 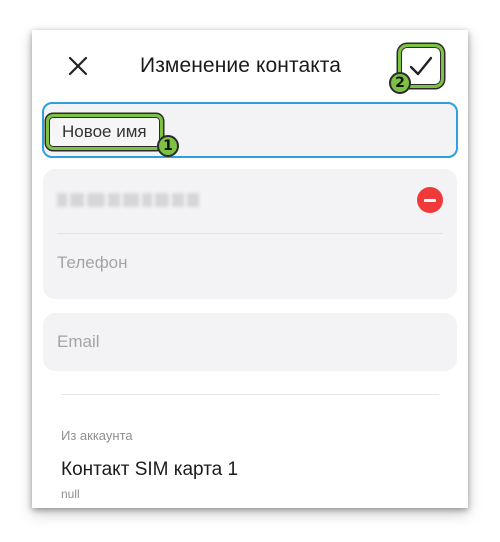 I want to click on remove-phone-button, so click(x=430, y=200).